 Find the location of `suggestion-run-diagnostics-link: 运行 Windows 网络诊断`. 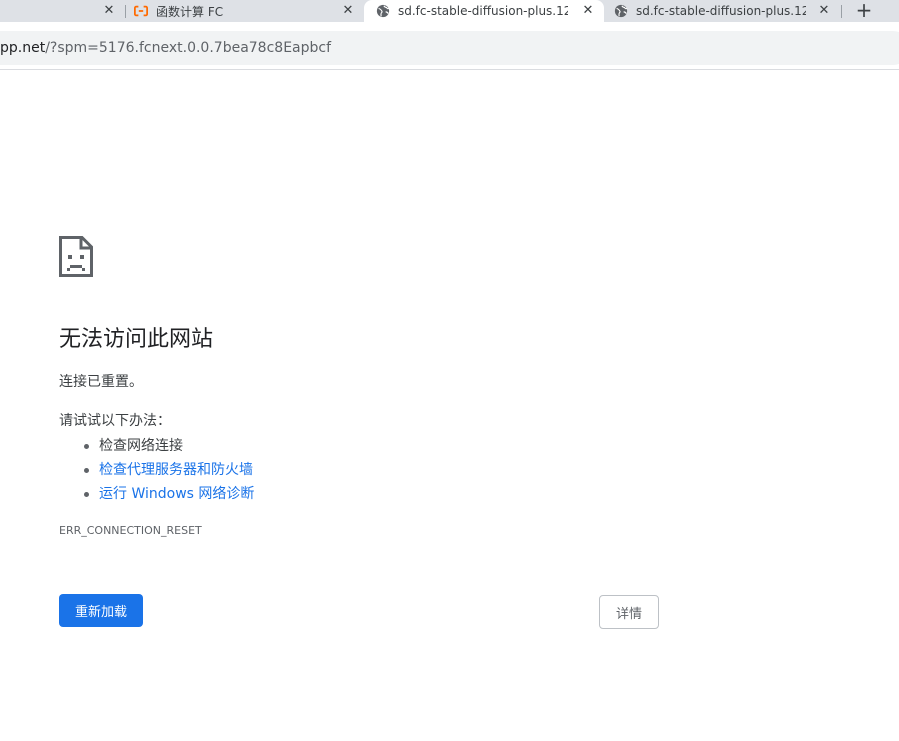

suggestion-run-diagnostics-link: 运行 Windows 网络诊断 is located at coordinates (156, 494).